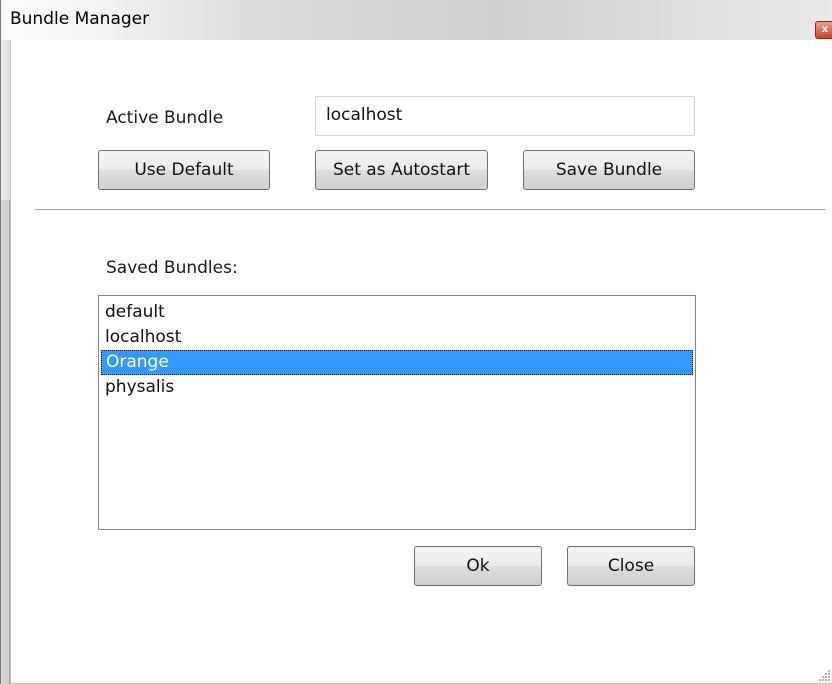 This screenshot has height=684, width=832. What do you see at coordinates (5, 120) in the screenshot?
I see `window-frame-left-top` at bounding box center [5, 120].